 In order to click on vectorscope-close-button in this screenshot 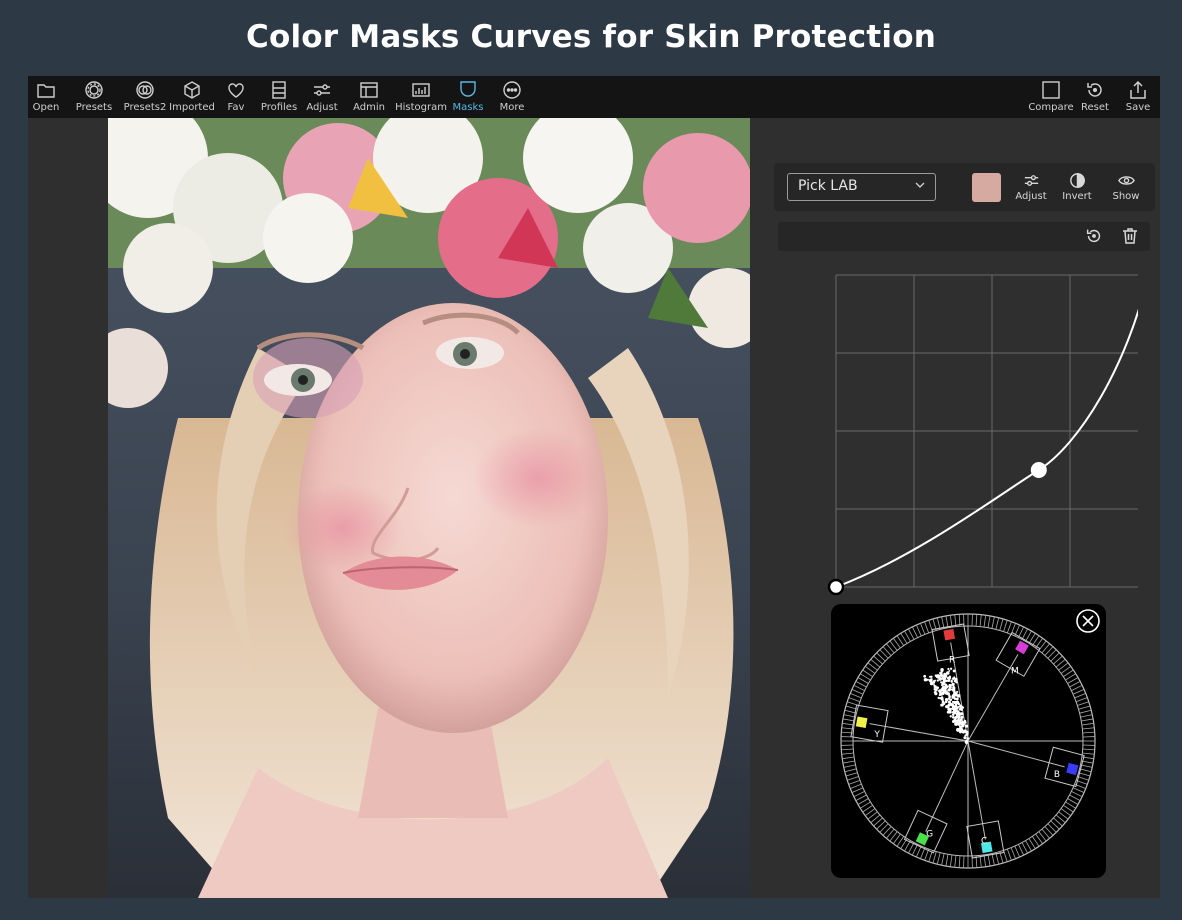, I will do `click(1088, 621)`.